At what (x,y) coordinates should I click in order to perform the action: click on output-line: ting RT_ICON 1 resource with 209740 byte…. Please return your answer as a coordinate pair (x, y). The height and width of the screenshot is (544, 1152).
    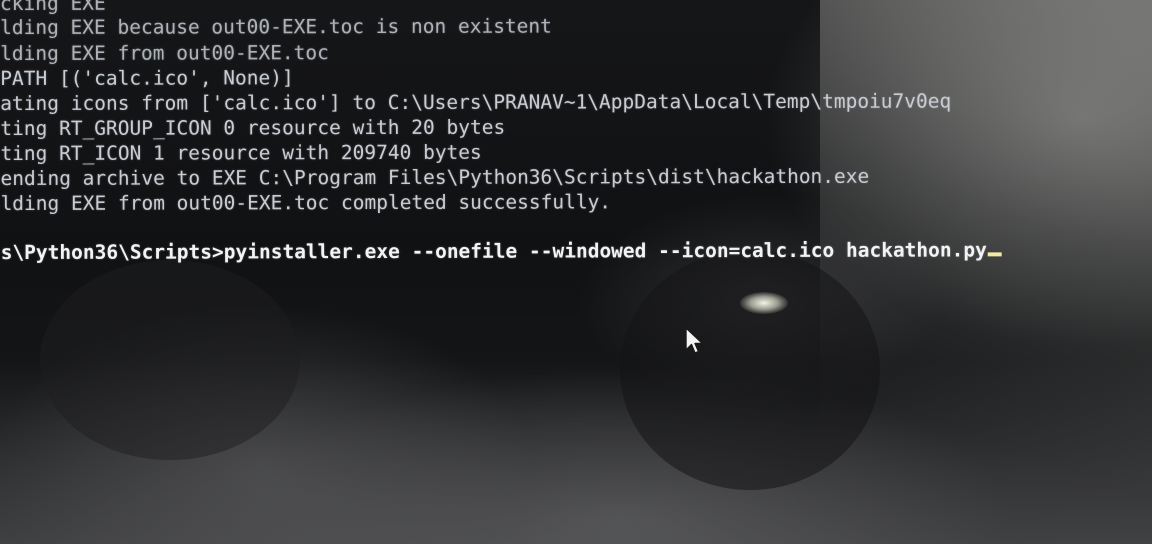
    Looking at the image, I should click on (241, 152).